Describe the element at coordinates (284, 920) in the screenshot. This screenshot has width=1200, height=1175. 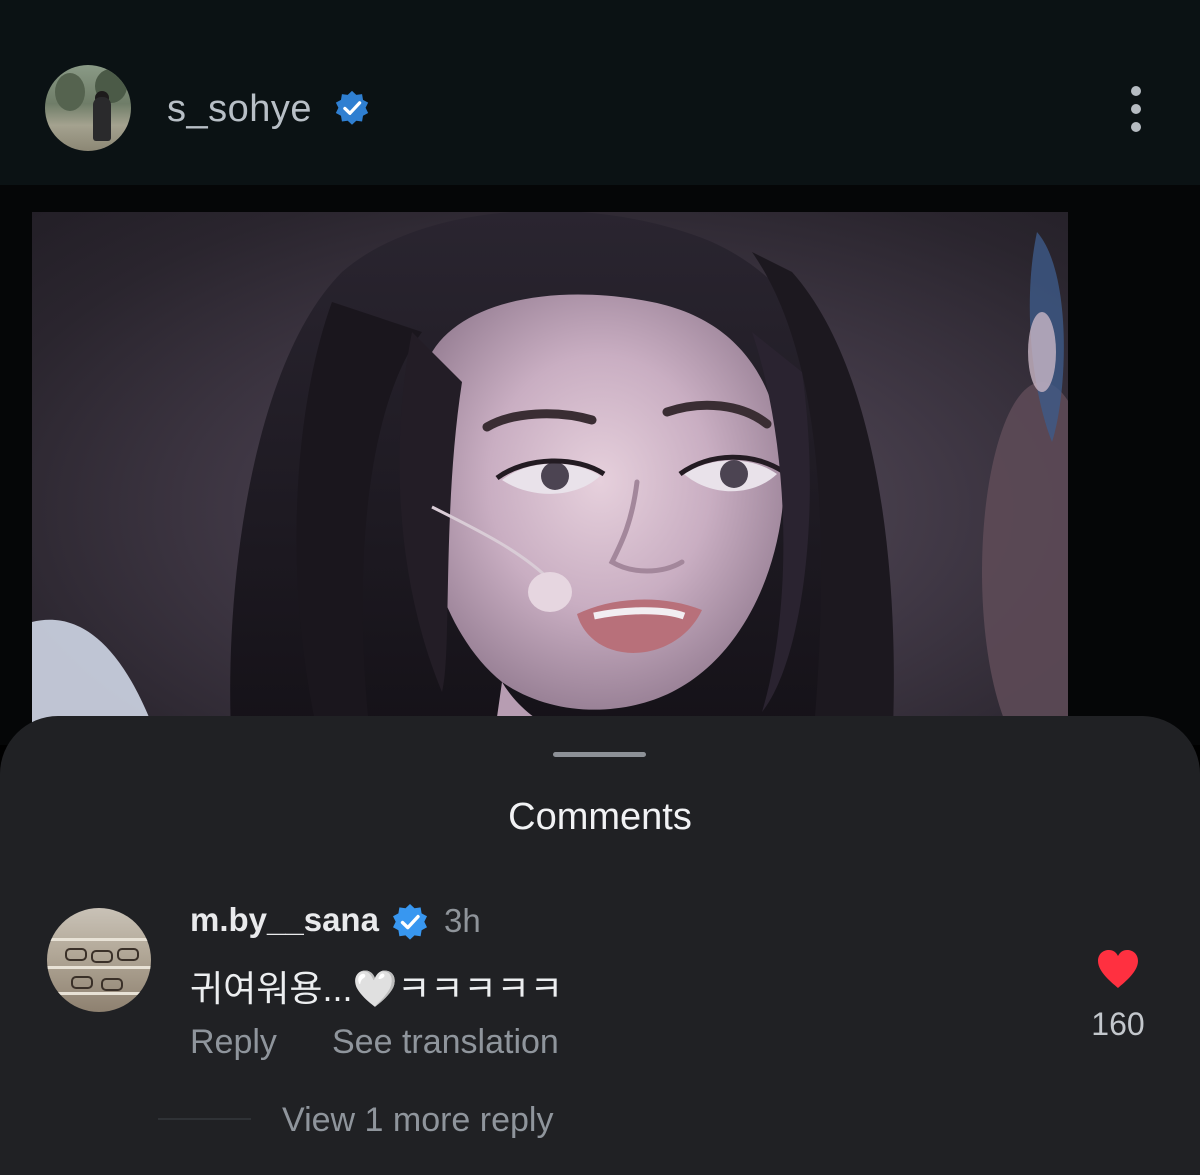
I see `commenter-username: m.by__sana` at that location.